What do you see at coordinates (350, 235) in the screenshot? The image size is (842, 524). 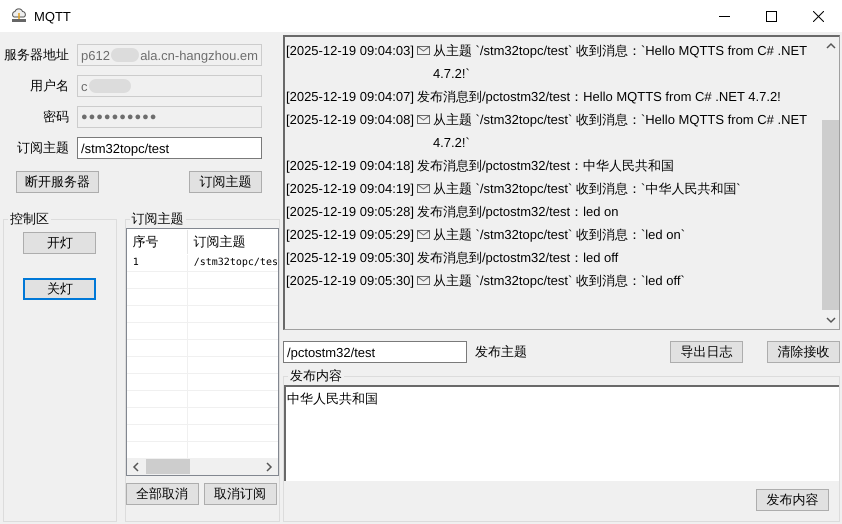 I see `log-timestamp: [2025-12-19 09:05:29]` at bounding box center [350, 235].